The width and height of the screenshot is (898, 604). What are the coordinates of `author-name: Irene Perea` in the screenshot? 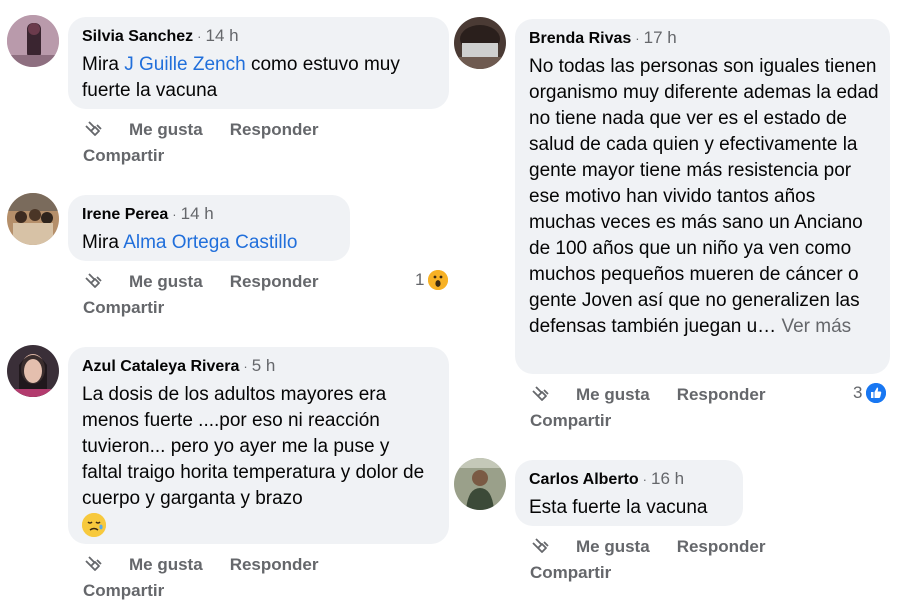 It's located at (125, 214).